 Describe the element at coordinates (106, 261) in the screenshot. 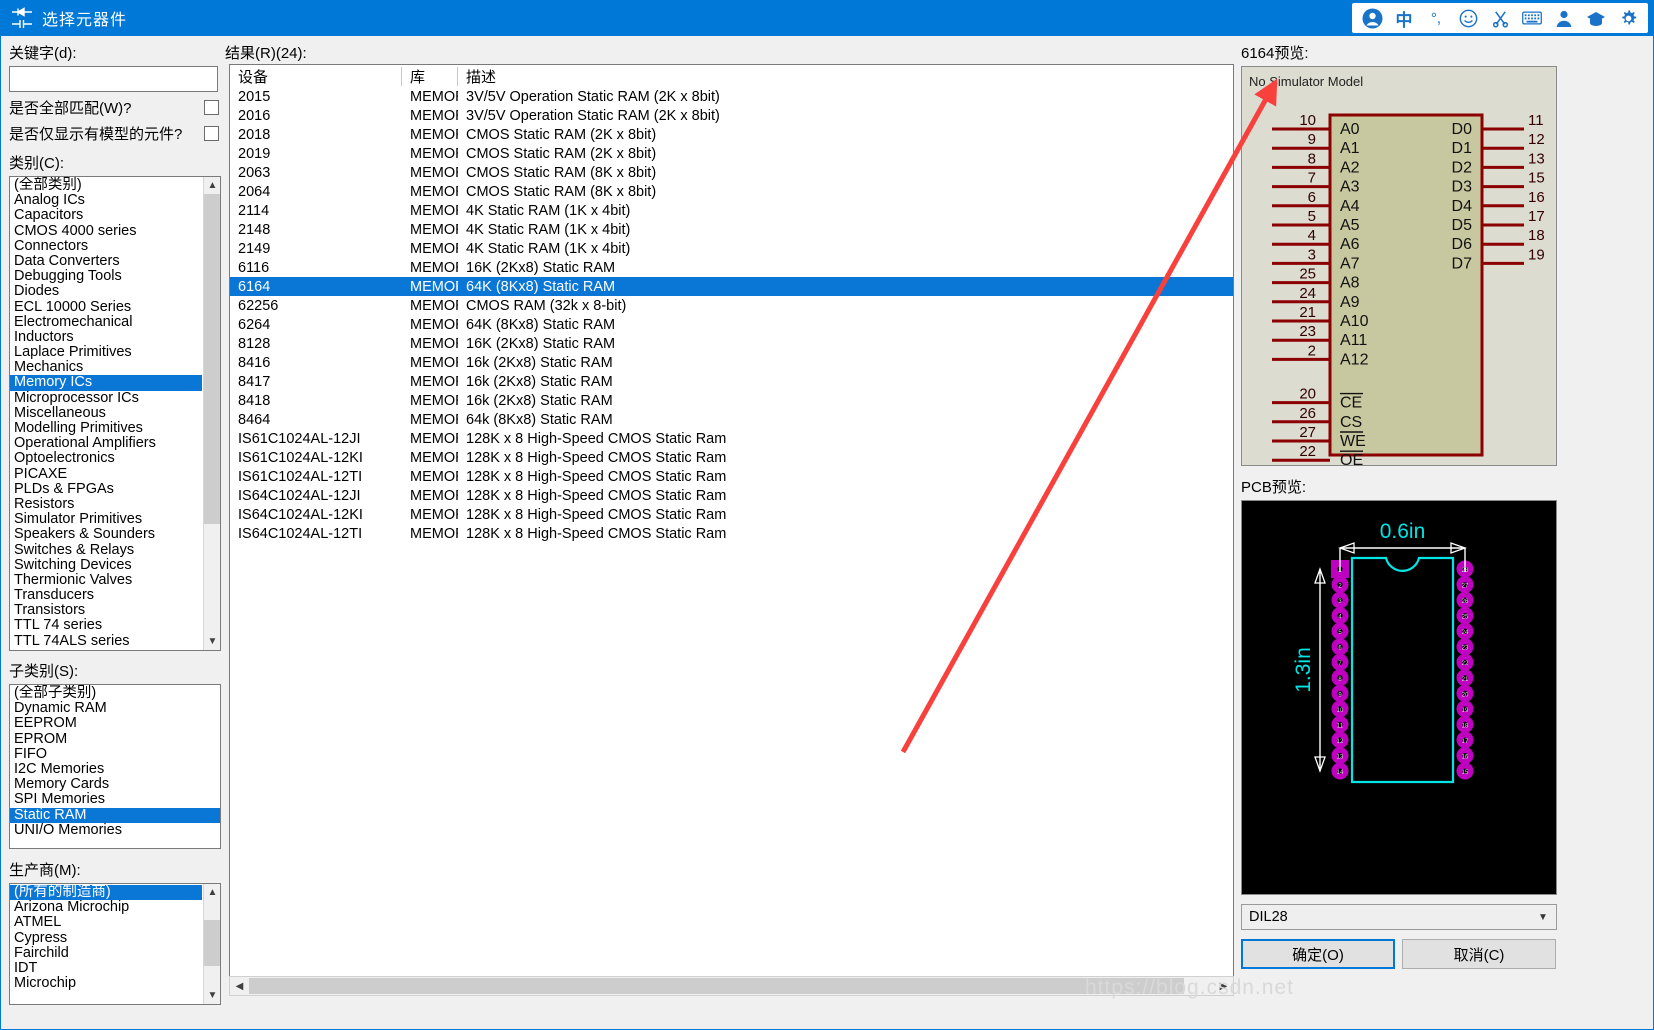

I see `category-item-5: Data Converters` at that location.